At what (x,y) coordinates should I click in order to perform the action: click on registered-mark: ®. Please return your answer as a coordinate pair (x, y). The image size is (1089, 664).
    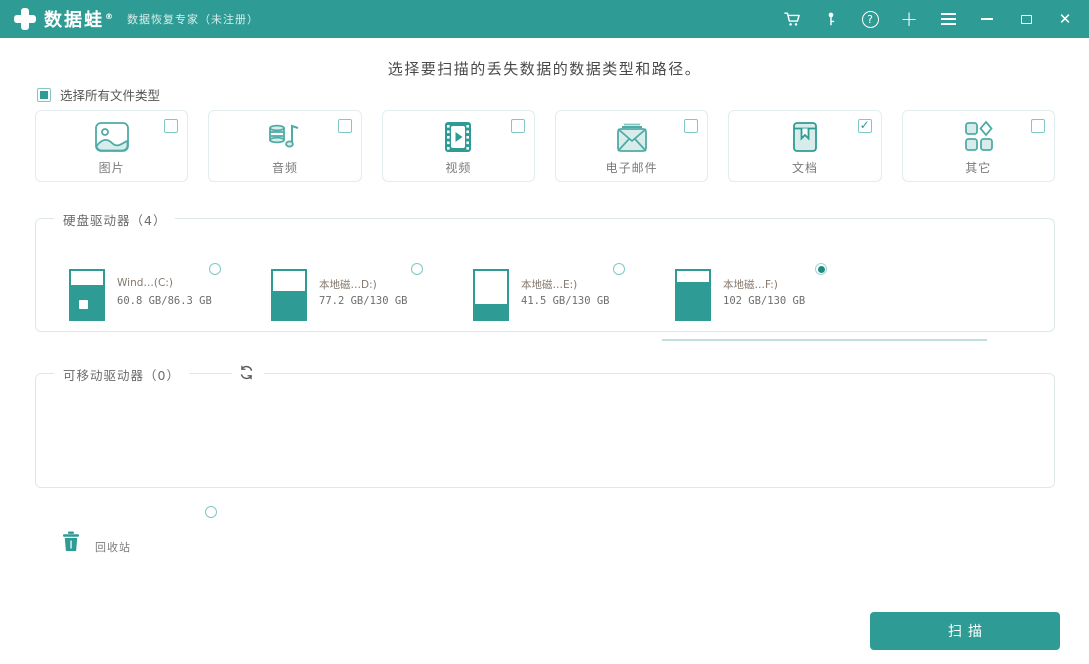
    Looking at the image, I should click on (110, 16).